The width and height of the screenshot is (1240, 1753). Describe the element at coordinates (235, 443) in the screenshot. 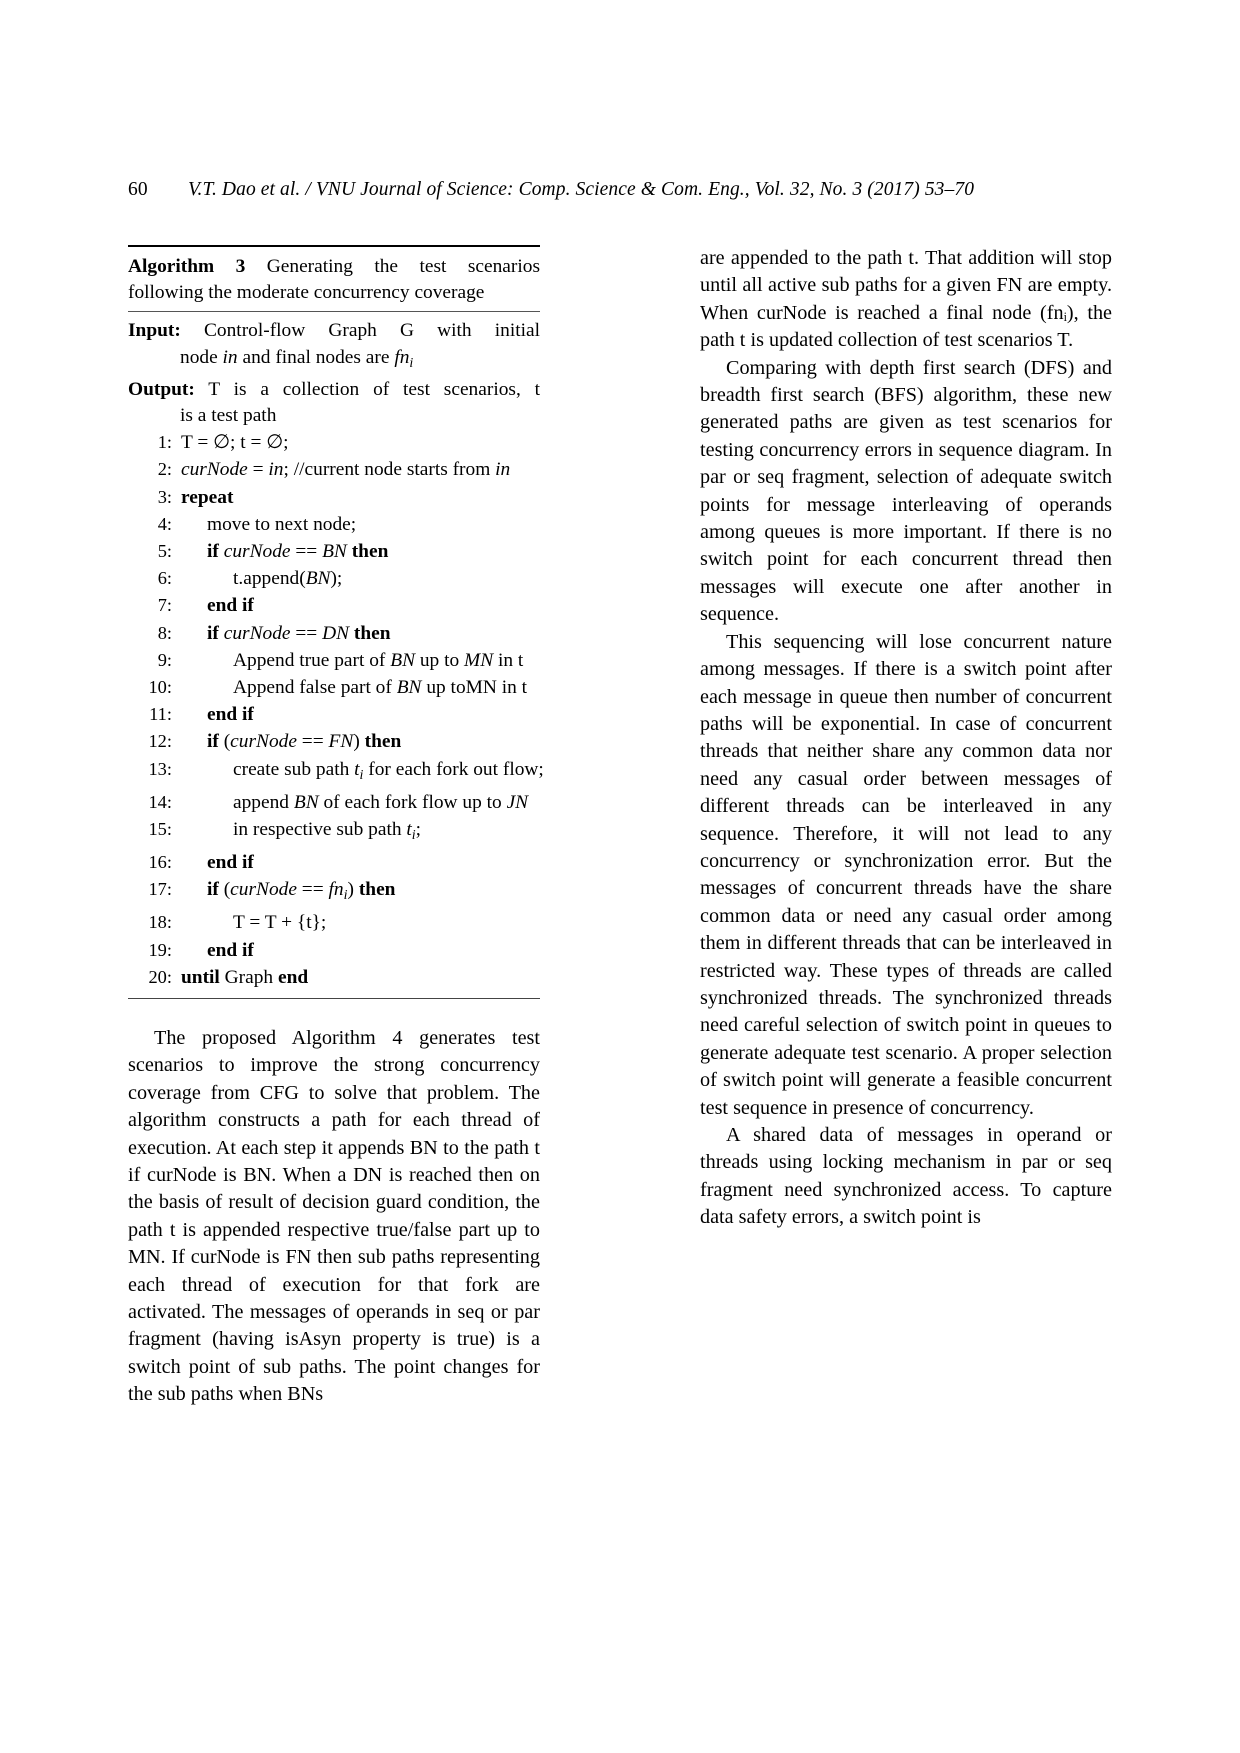

I see `algorithm-line-code: T = ∅; t = ∅;` at that location.